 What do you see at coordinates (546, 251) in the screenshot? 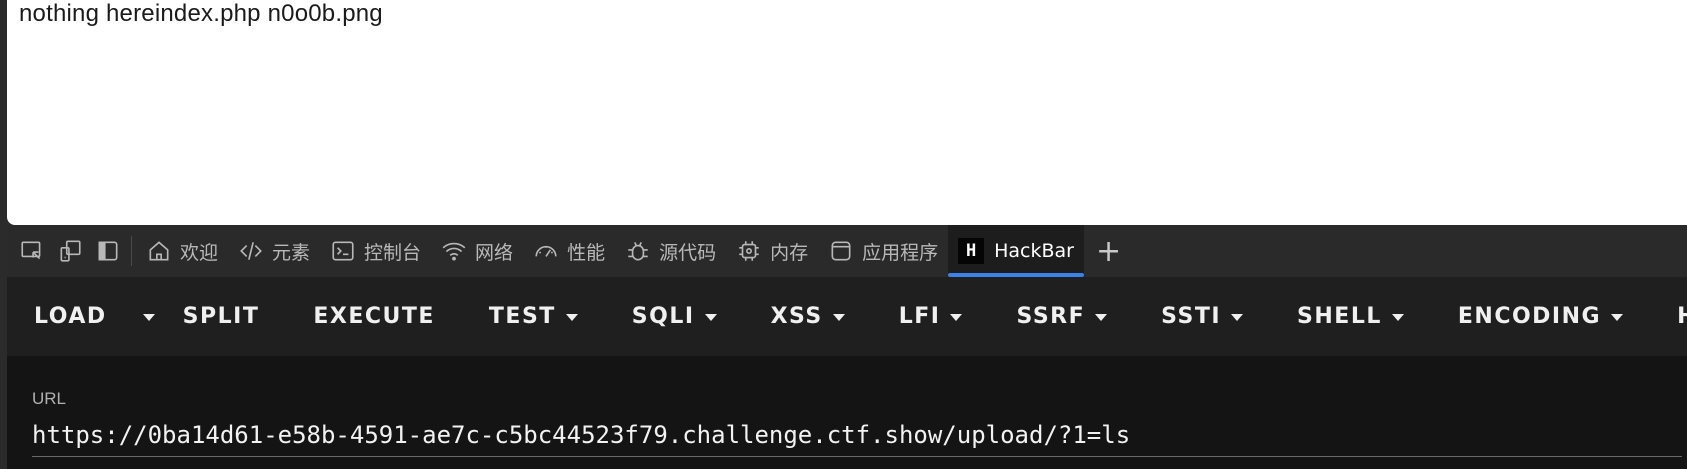
I see `gauge-icon` at bounding box center [546, 251].